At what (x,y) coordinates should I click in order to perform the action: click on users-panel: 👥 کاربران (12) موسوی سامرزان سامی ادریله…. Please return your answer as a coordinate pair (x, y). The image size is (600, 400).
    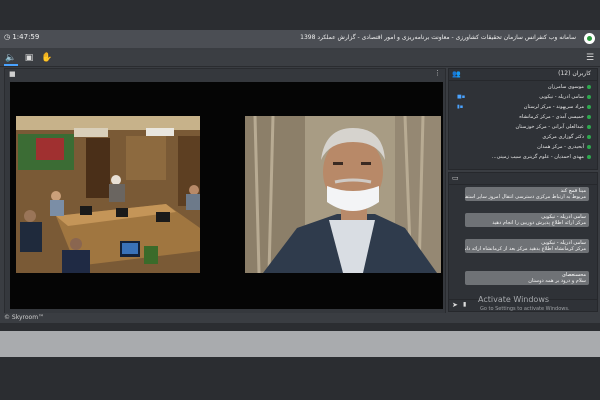
    Looking at the image, I should click on (523, 119).